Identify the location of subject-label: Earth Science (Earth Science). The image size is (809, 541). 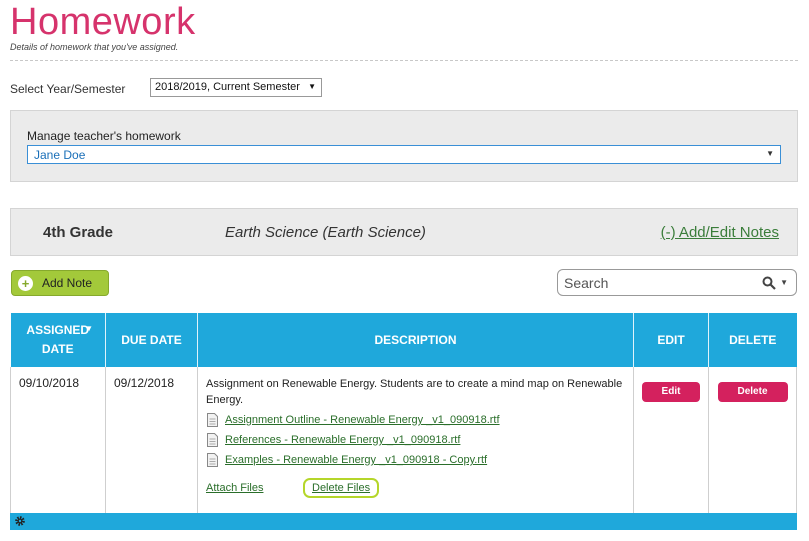
(325, 232).